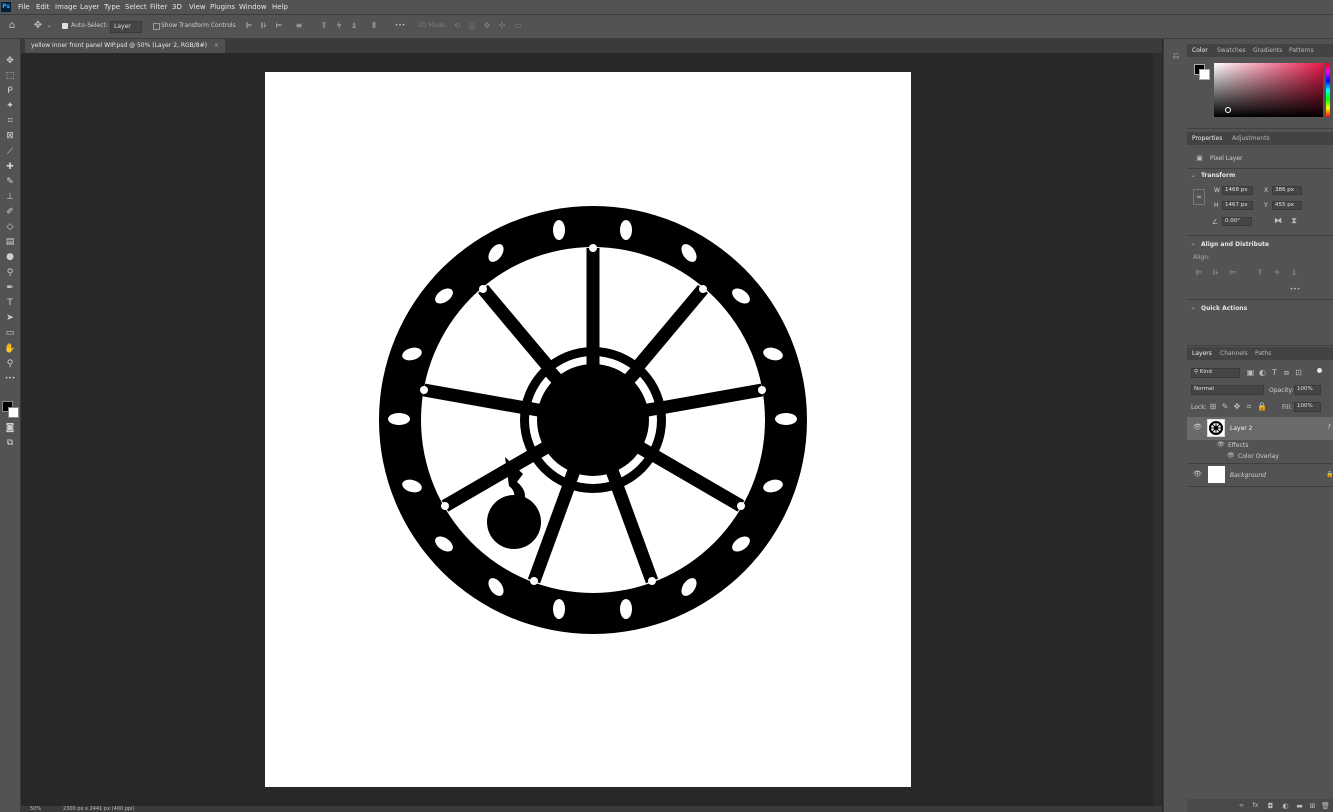 This screenshot has height=812, width=1333. What do you see at coordinates (1204, 74) in the screenshot?
I see `background-color-chip` at bounding box center [1204, 74].